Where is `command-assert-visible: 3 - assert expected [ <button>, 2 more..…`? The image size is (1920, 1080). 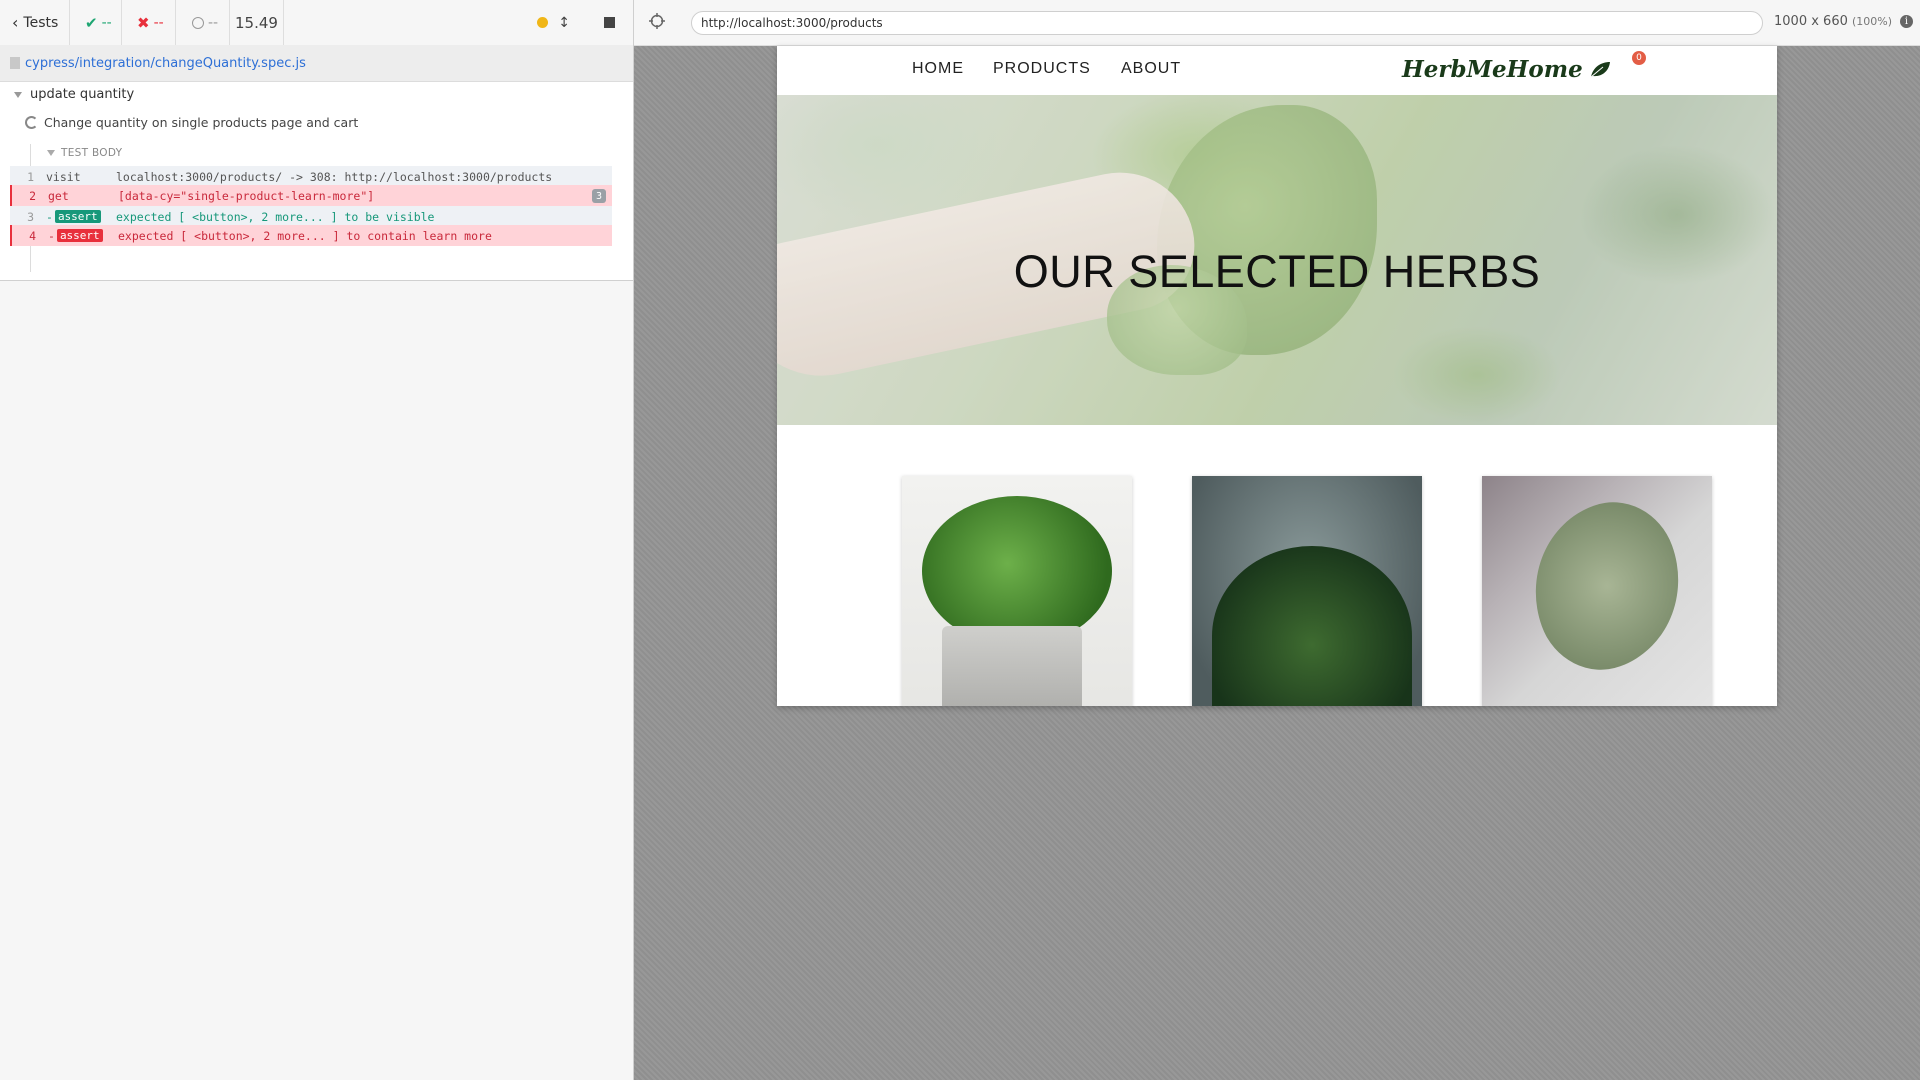 command-assert-visible: 3 - assert expected [ <button>, 2 more..… is located at coordinates (311, 216).